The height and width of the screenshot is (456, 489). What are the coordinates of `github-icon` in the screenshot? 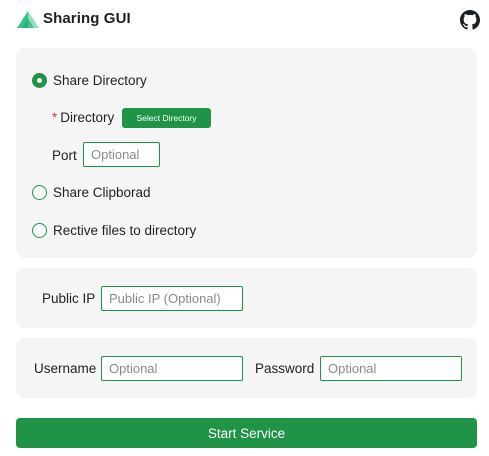 It's located at (470, 20).